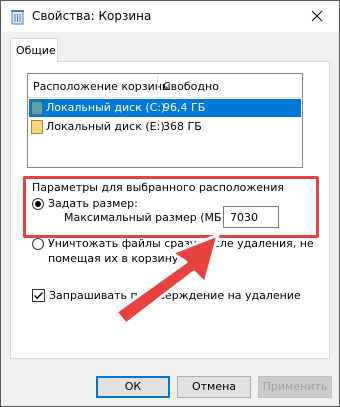 The height and width of the screenshot is (407, 340). I want to click on confirm-delete-checkbox, so click(38, 295).